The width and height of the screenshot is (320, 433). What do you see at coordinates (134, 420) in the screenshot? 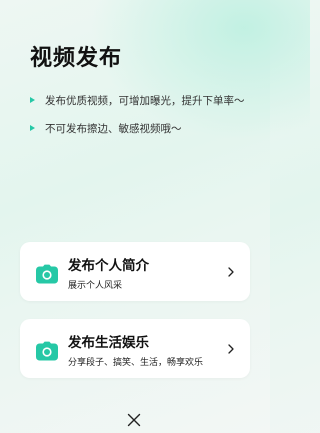
I see `close-icon` at bounding box center [134, 420].